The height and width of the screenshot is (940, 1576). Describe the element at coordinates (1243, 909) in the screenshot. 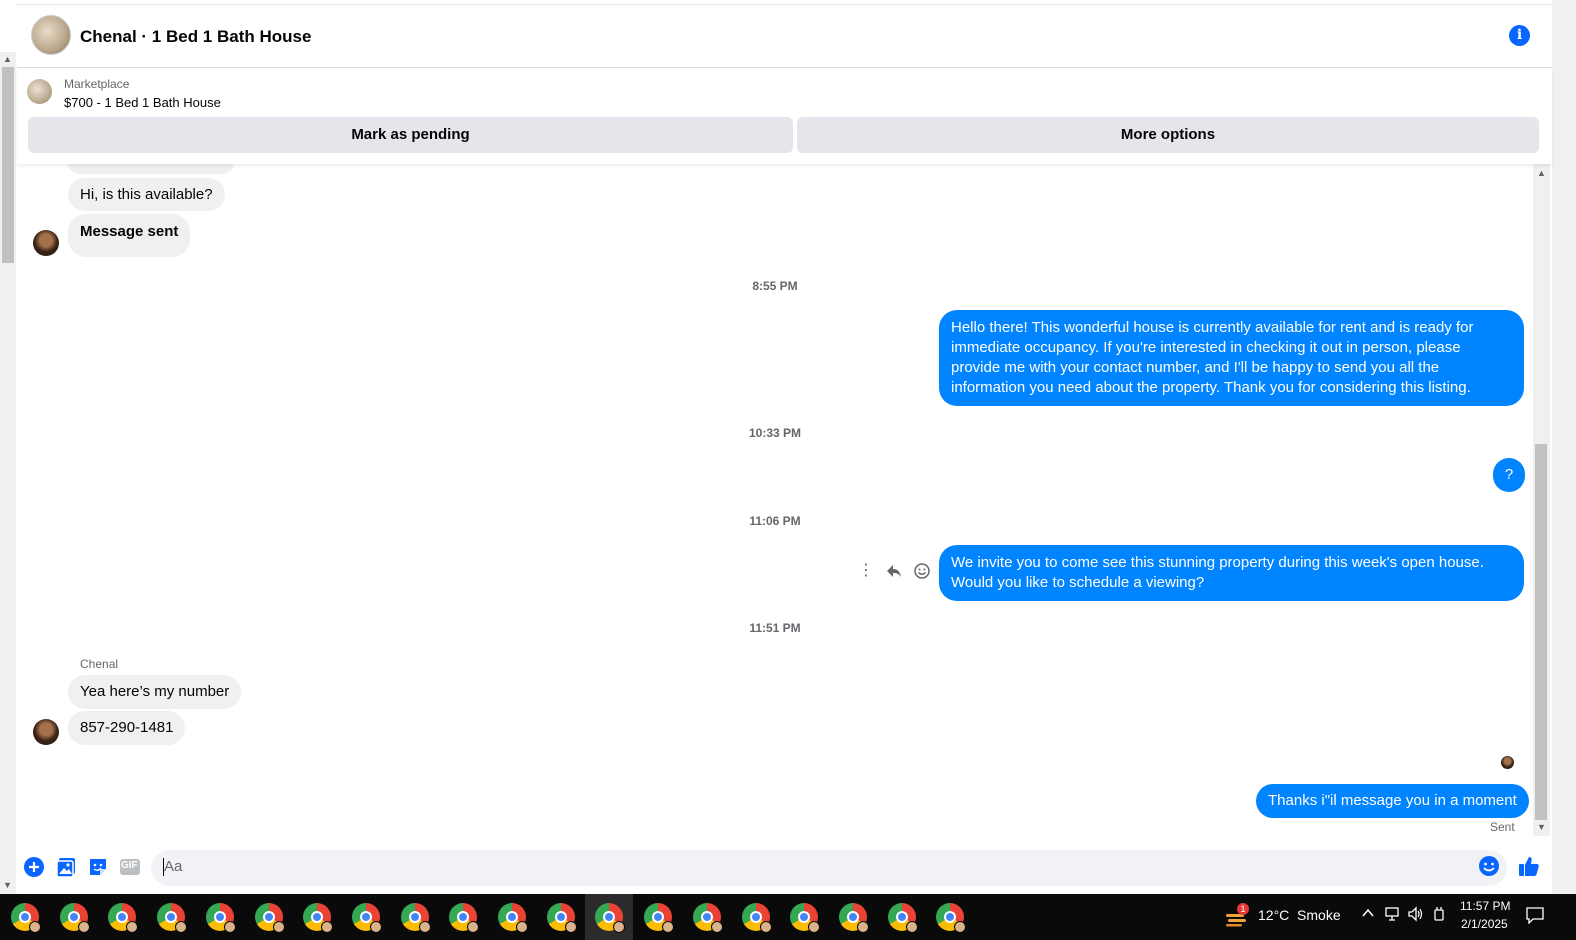

I see `weather-badge: 1` at that location.